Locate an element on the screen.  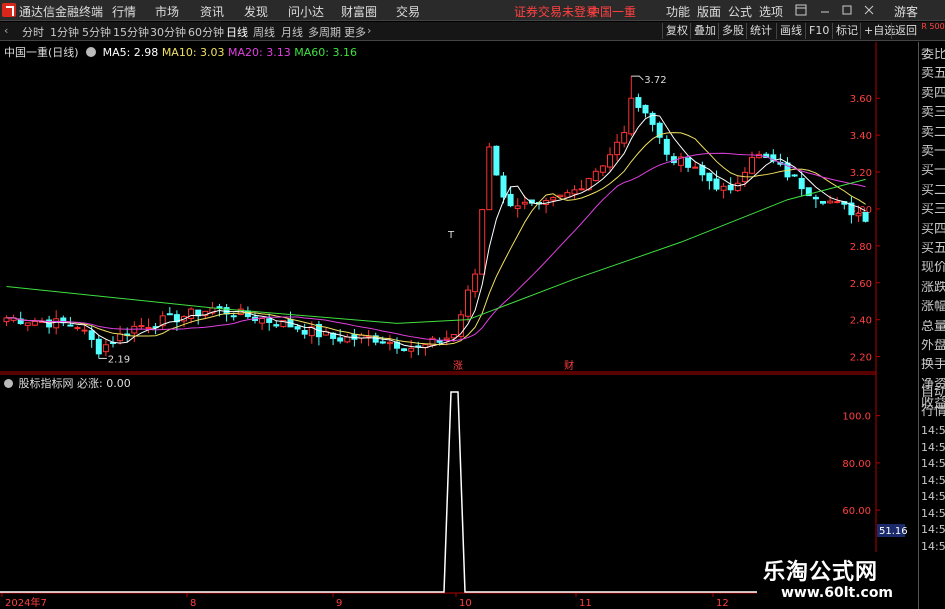
current-value-label: 51.16 is located at coordinates (893, 531).